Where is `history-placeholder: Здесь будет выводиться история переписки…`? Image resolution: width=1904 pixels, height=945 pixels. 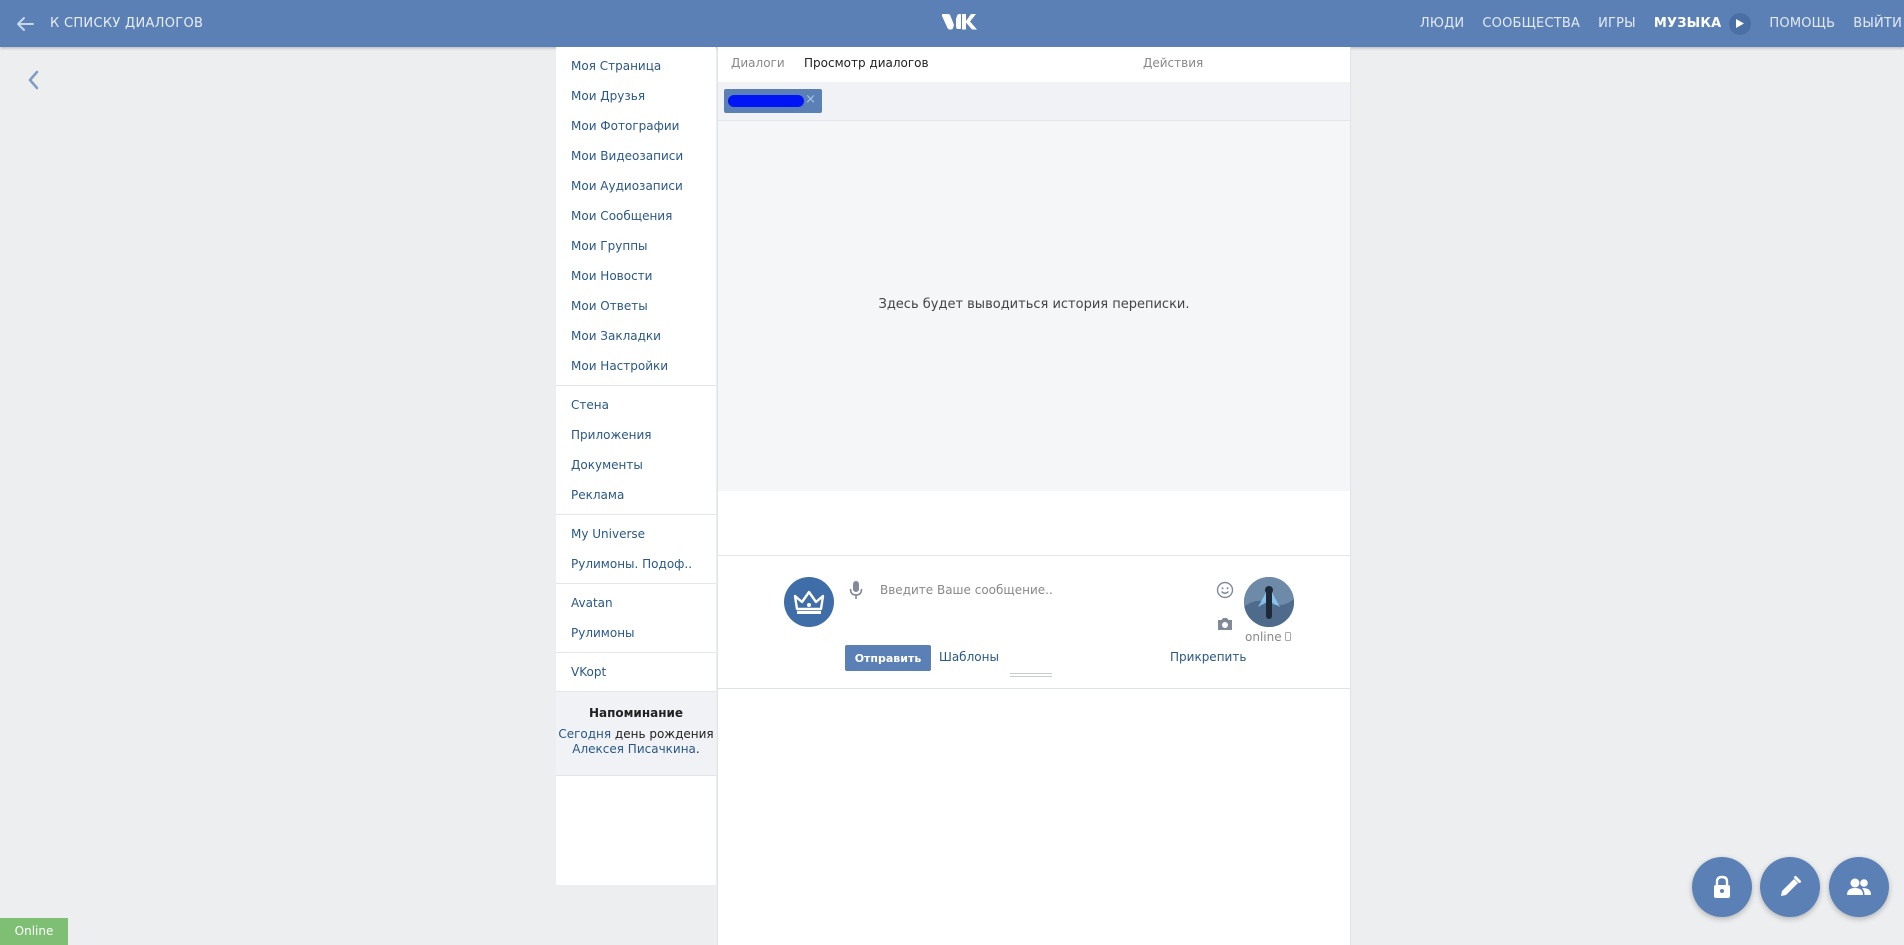 history-placeholder: Здесь будет выводиться история переписки… is located at coordinates (1034, 304).